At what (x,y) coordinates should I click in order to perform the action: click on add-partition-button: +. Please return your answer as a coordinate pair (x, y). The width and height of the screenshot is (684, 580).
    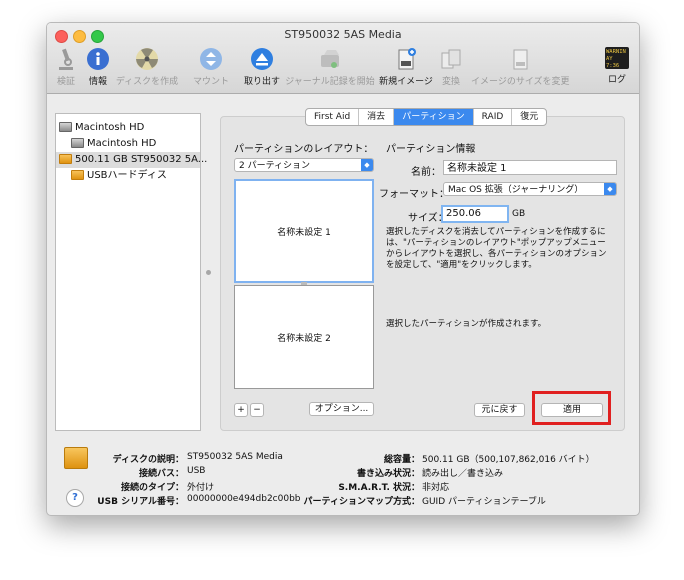
    Looking at the image, I should click on (241, 410).